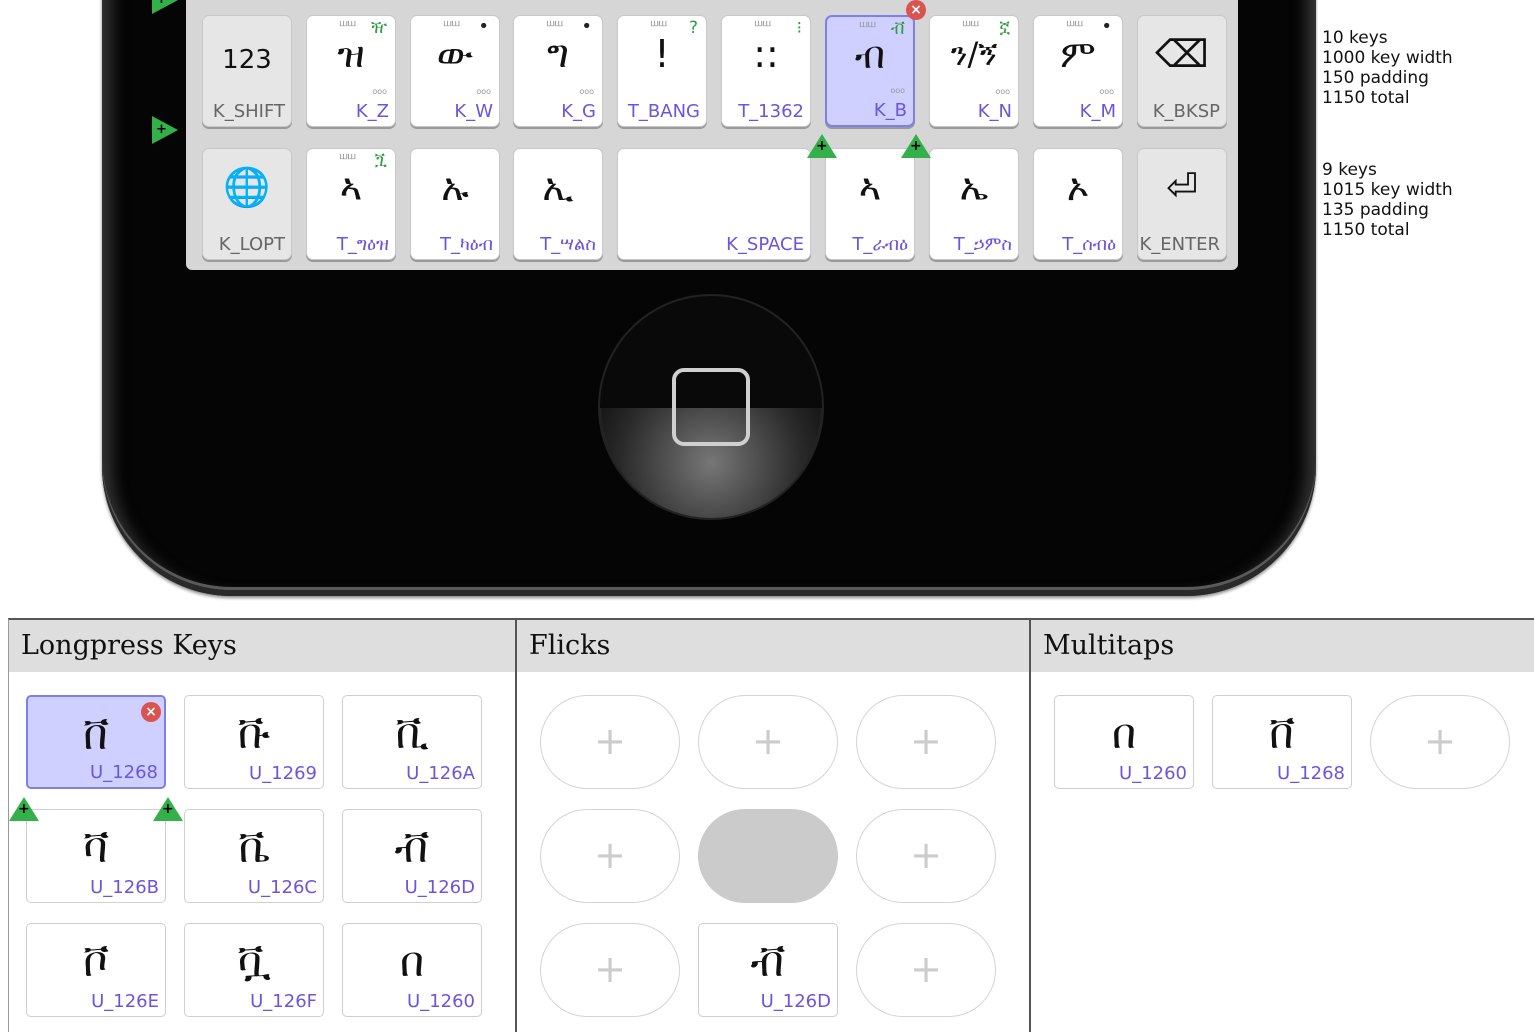  Describe the element at coordinates (247, 60) in the screenshot. I see `key-cap: 123` at that location.